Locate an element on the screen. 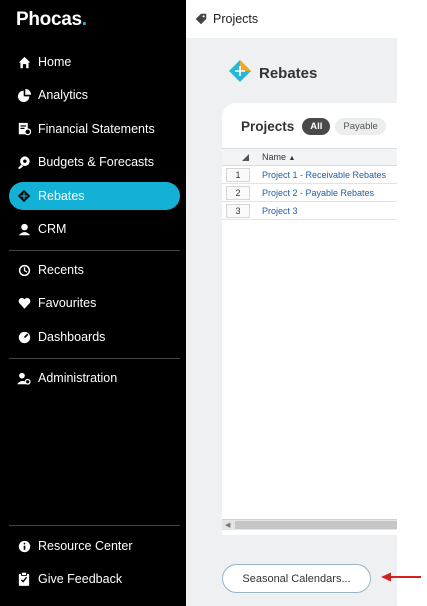 The image size is (427, 606). sidebar-item-analytics: Analytics is located at coordinates (94, 95).